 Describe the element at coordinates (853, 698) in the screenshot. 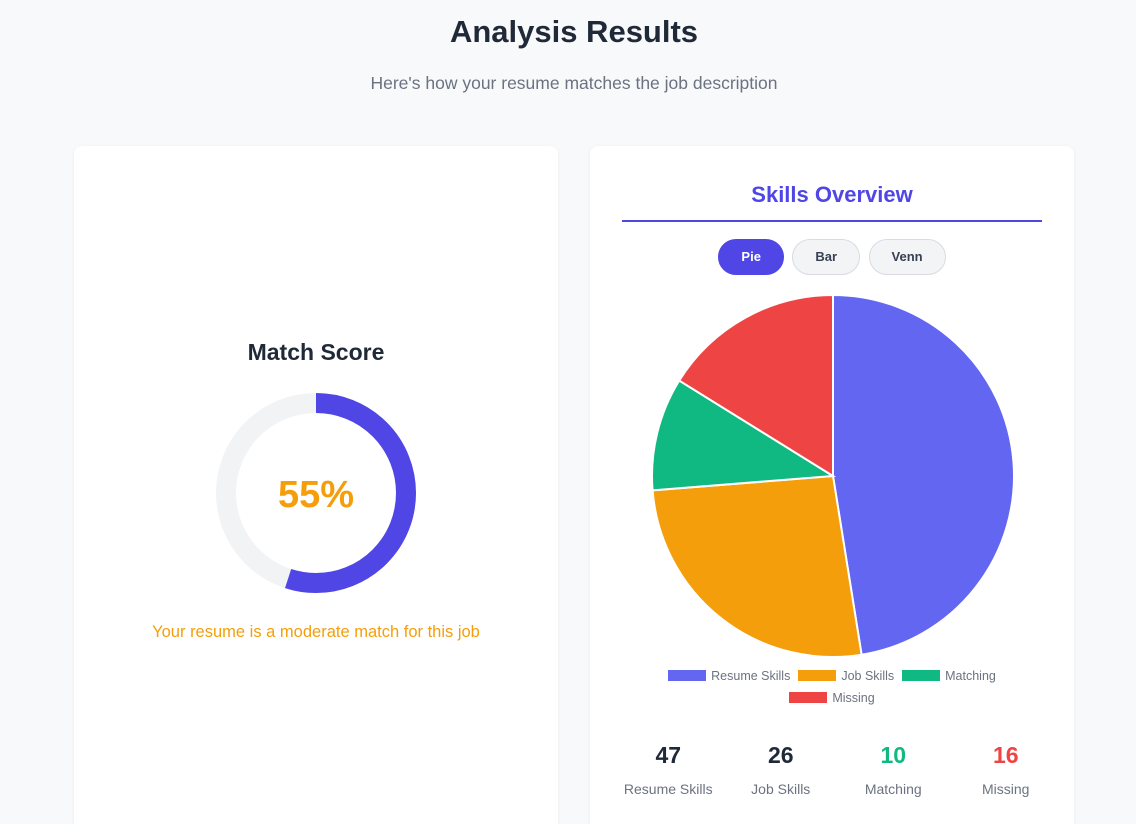

I see `legend-label: Missing` at that location.